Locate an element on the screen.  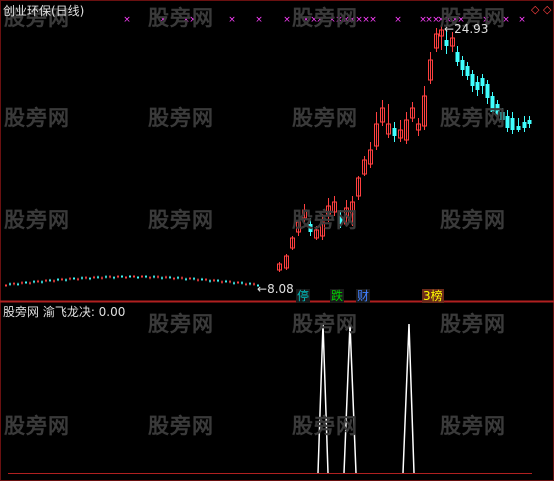
low-price-value: 8.08 is located at coordinates (280, 289).